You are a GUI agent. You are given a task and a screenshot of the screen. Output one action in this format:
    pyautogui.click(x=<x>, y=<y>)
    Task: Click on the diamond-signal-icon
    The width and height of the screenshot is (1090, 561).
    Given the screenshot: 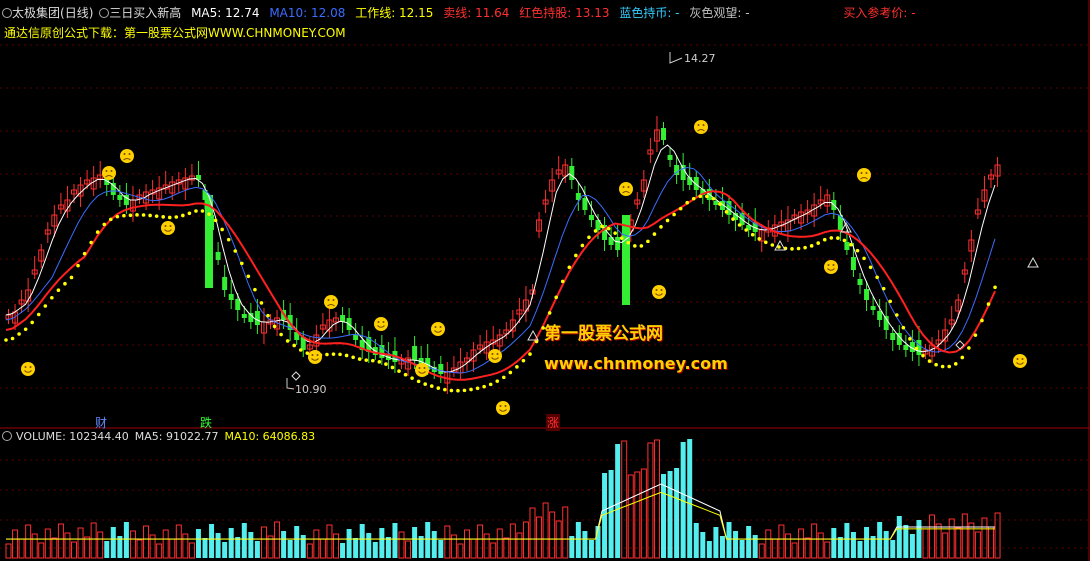 What is the action you would take?
    pyautogui.click(x=296, y=376)
    